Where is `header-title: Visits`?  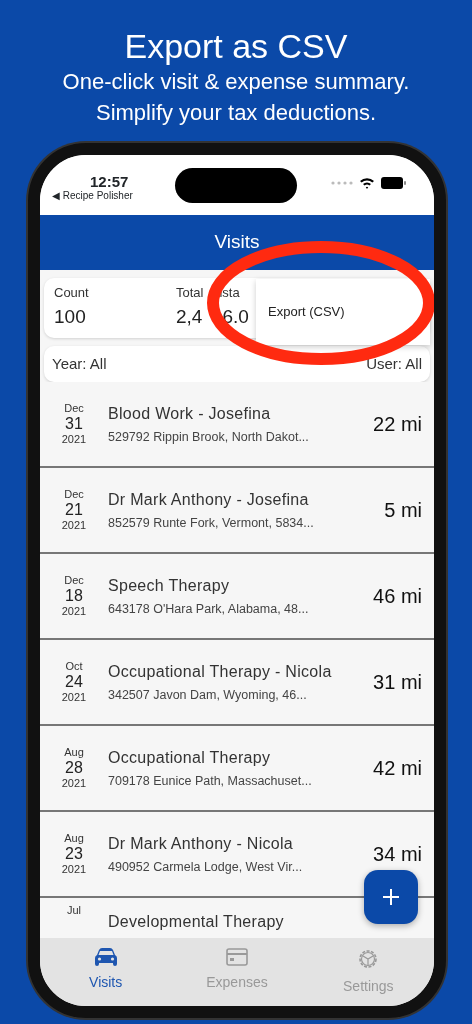 header-title: Visits is located at coordinates (237, 242).